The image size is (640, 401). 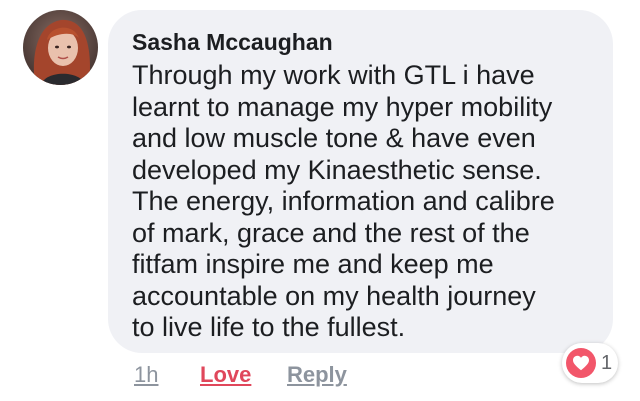 What do you see at coordinates (313, 264) in the screenshot?
I see `comment-line: fitfam inspire me and keep me` at bounding box center [313, 264].